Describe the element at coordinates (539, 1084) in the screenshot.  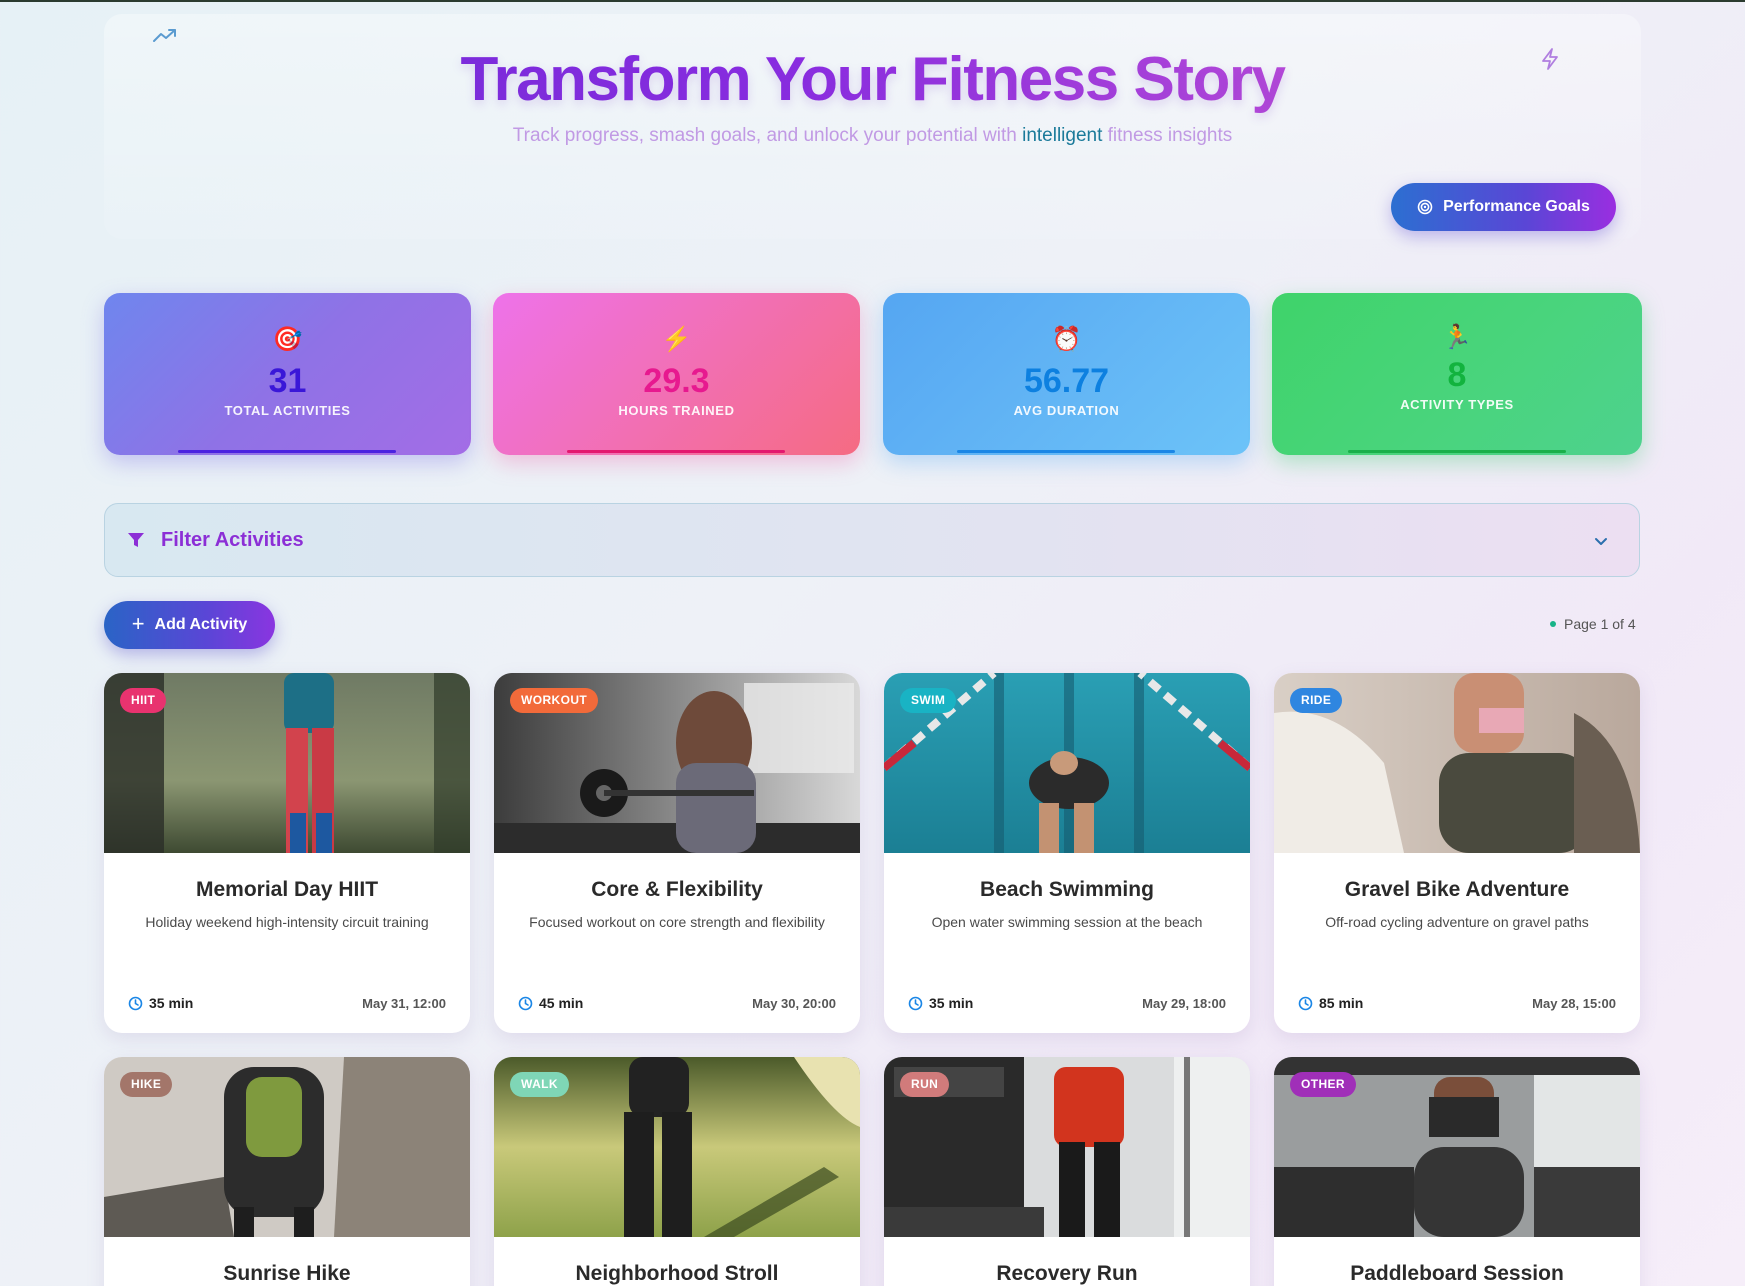
I see `activity-type-badge: WALK` at that location.